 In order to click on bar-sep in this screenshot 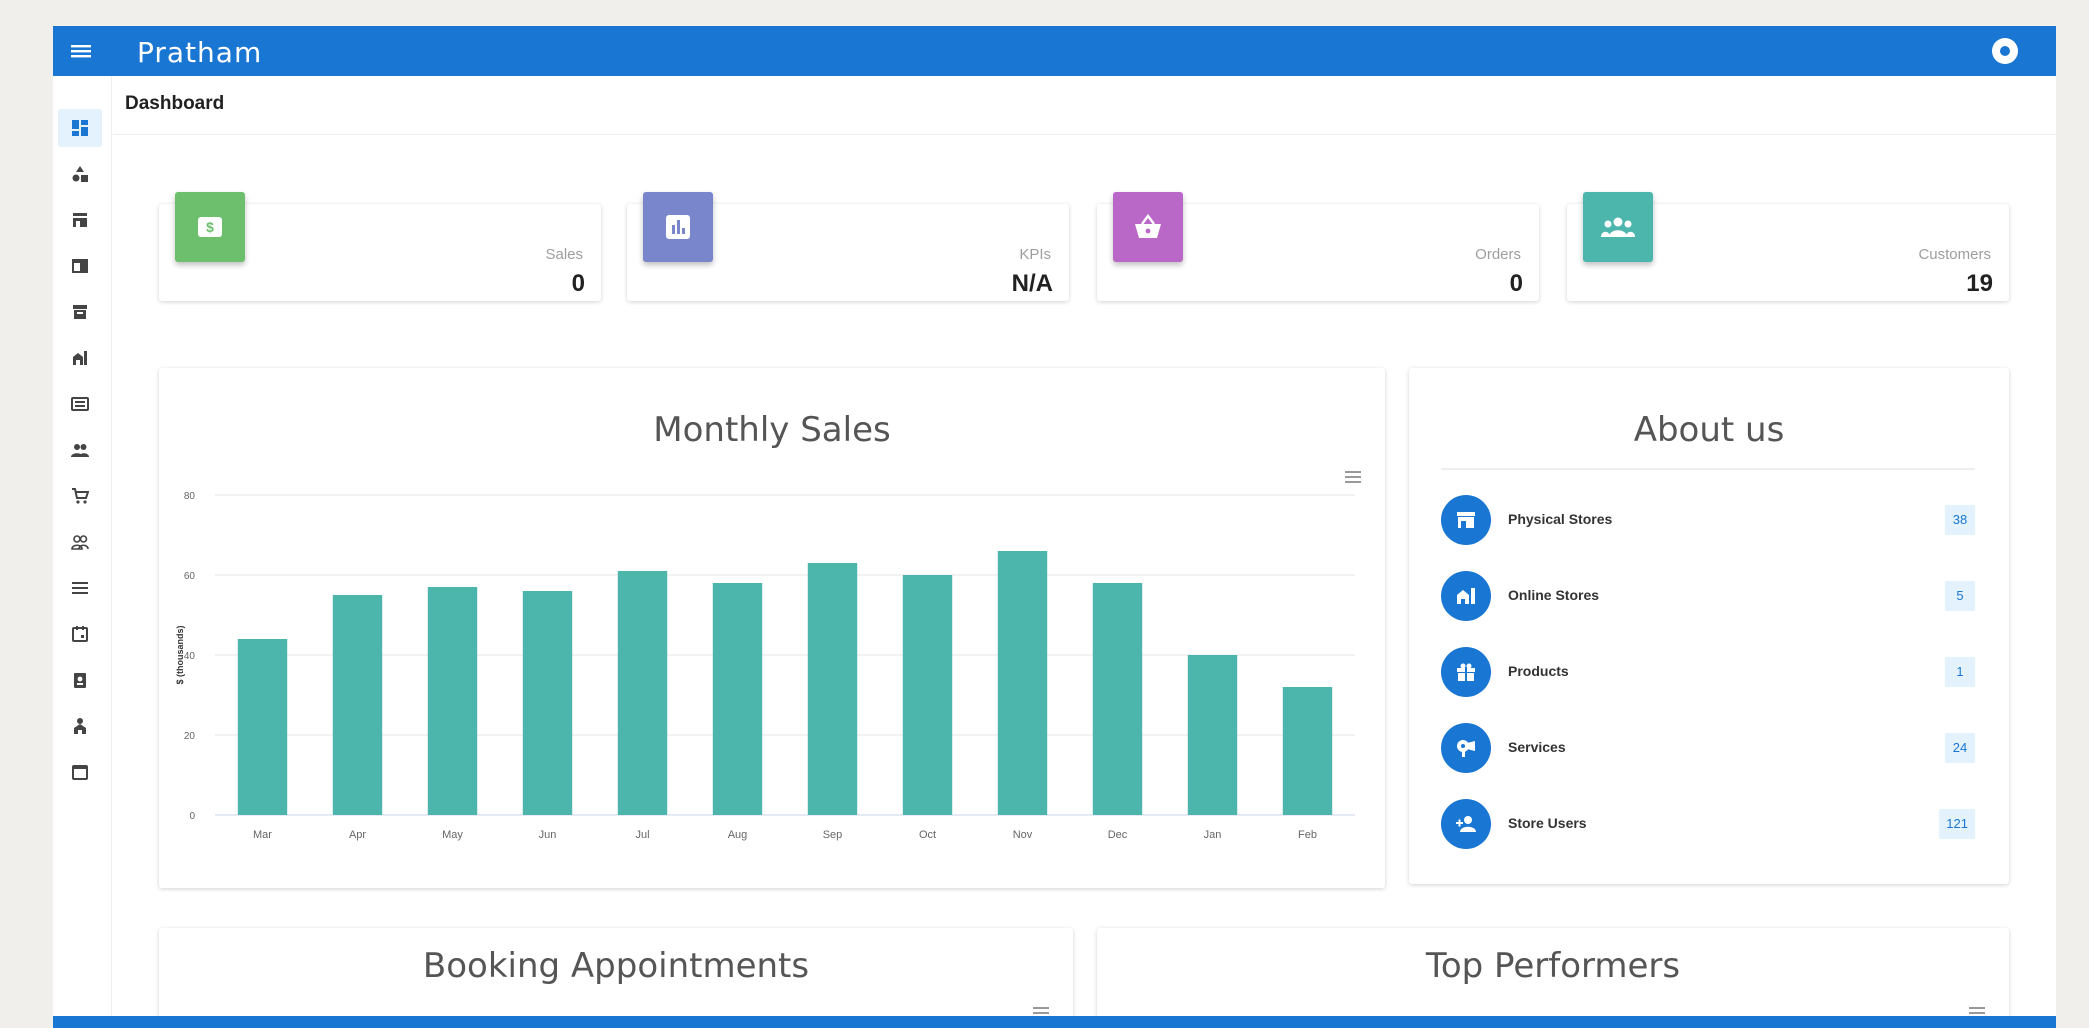, I will do `click(832, 689)`.